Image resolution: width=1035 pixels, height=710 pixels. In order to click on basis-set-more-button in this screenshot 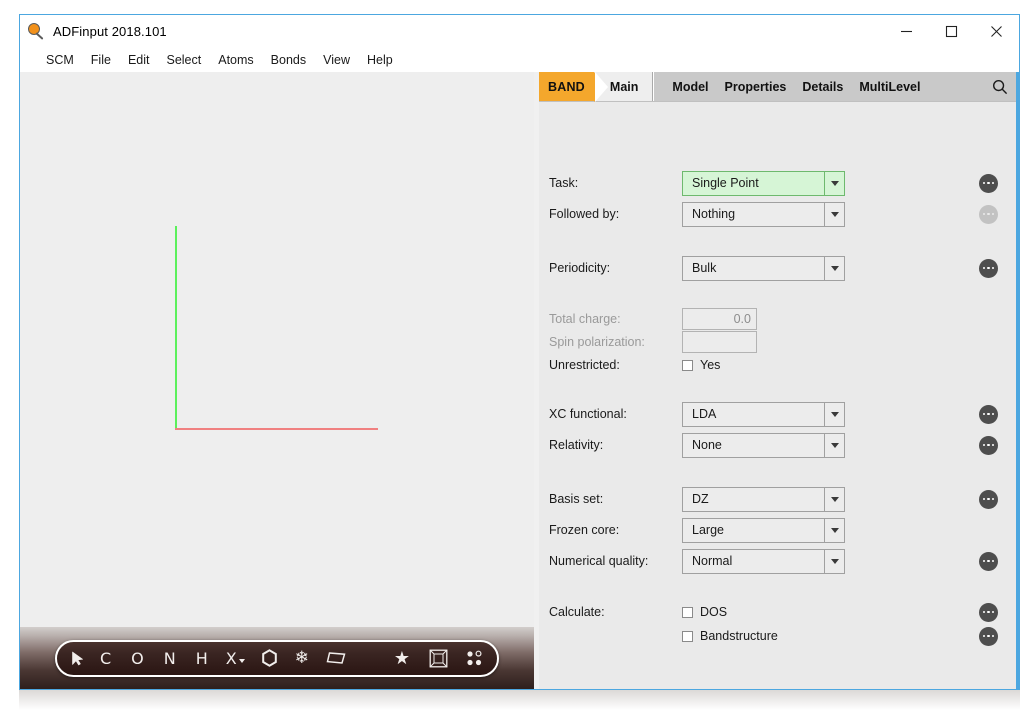, I will do `click(988, 499)`.